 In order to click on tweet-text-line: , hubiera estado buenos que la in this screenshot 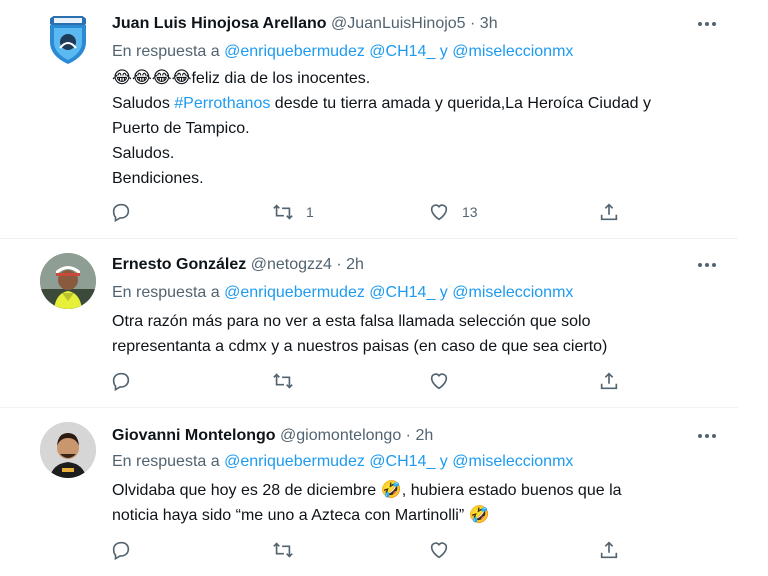, I will do `click(511, 490)`.